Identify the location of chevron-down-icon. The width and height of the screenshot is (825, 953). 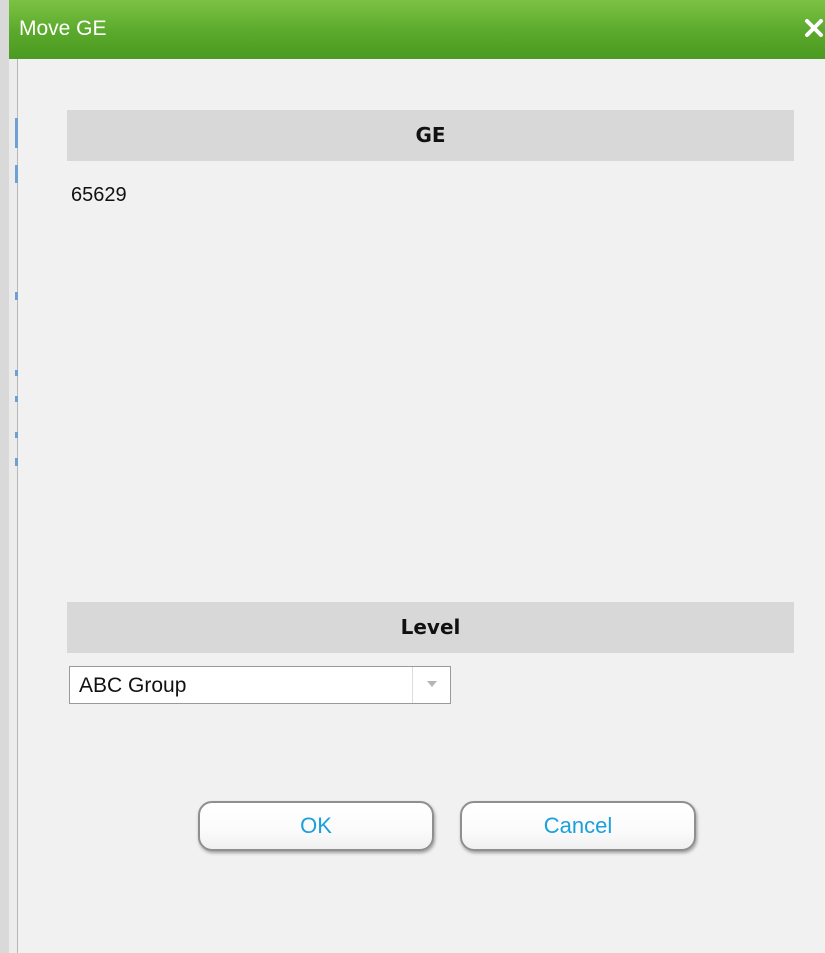
(431, 684).